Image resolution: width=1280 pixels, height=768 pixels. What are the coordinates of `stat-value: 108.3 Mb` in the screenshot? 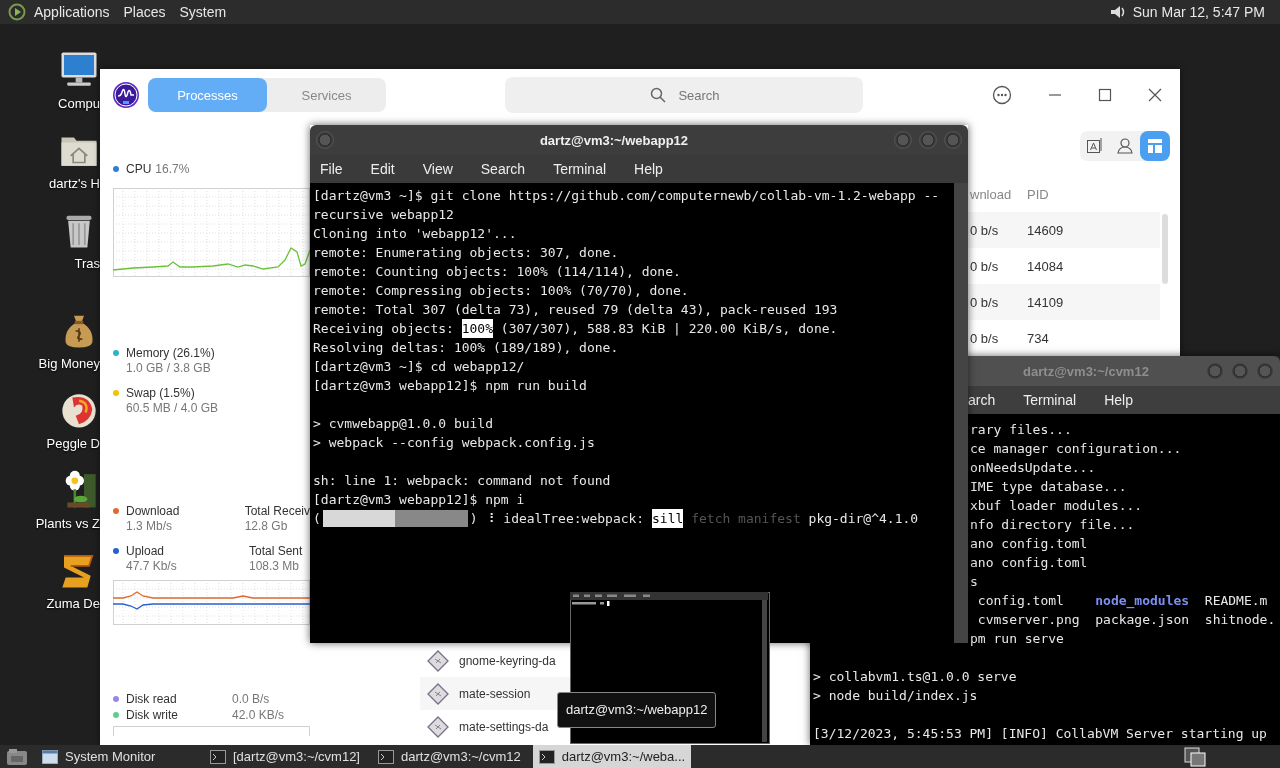 It's located at (275, 566).